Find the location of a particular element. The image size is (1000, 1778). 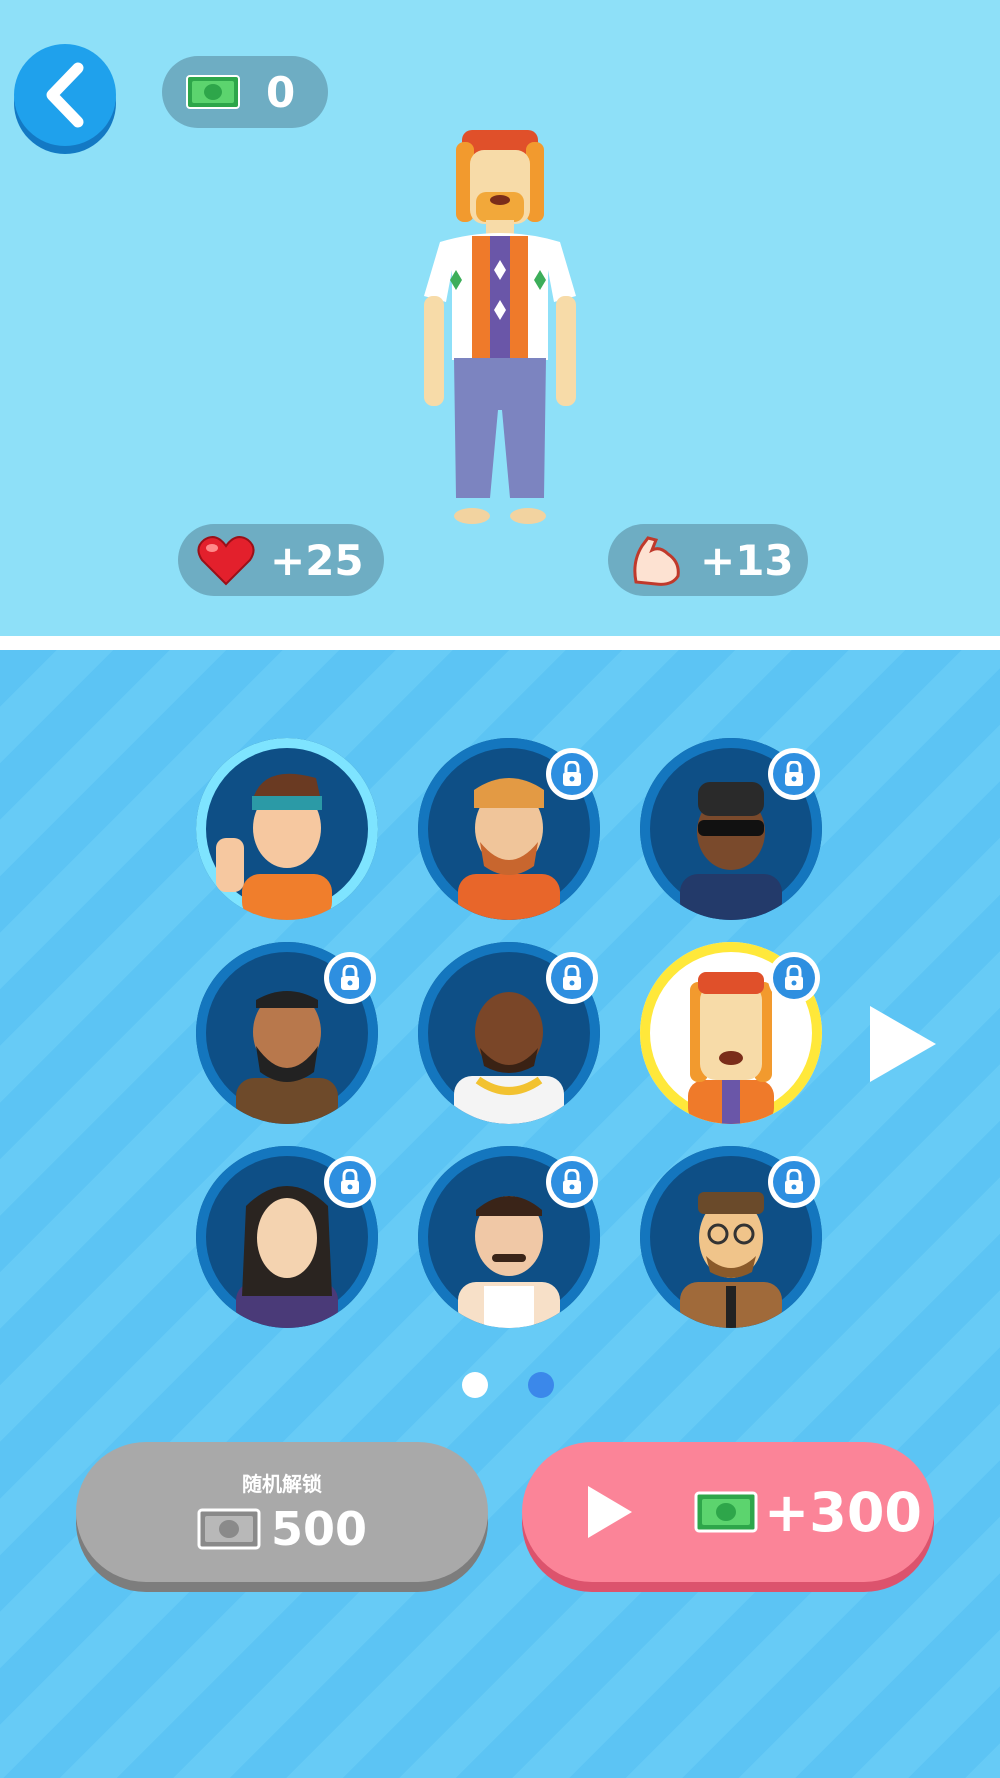

random-unlock-label: 随机解锁 is located at coordinates (282, 1484).